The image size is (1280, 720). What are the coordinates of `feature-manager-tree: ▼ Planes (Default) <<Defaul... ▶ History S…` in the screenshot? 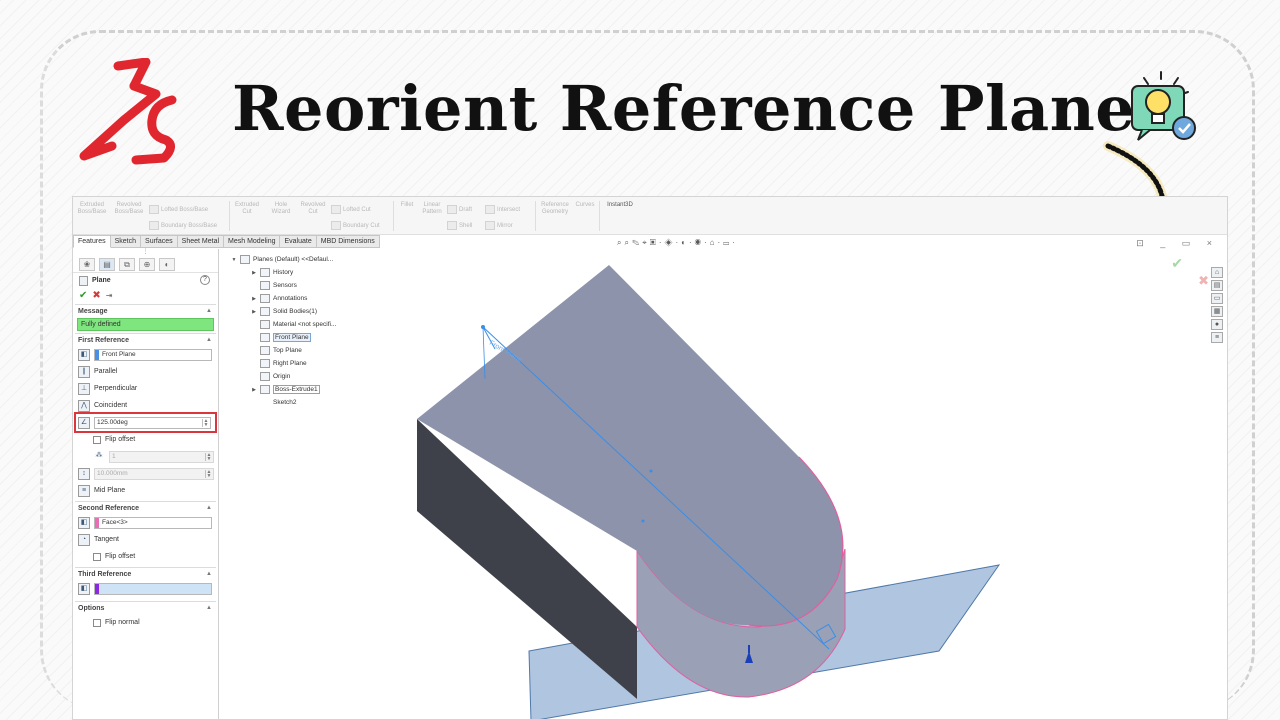 It's located at (321, 331).